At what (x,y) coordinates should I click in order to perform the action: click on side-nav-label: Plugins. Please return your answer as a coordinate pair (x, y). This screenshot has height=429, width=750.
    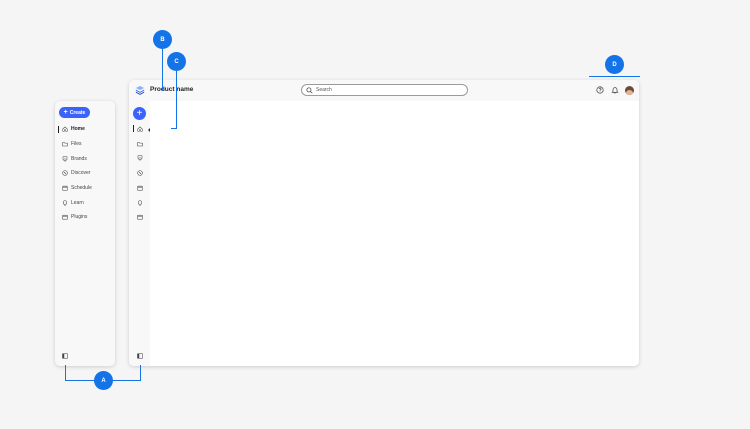
    Looking at the image, I should click on (79, 217).